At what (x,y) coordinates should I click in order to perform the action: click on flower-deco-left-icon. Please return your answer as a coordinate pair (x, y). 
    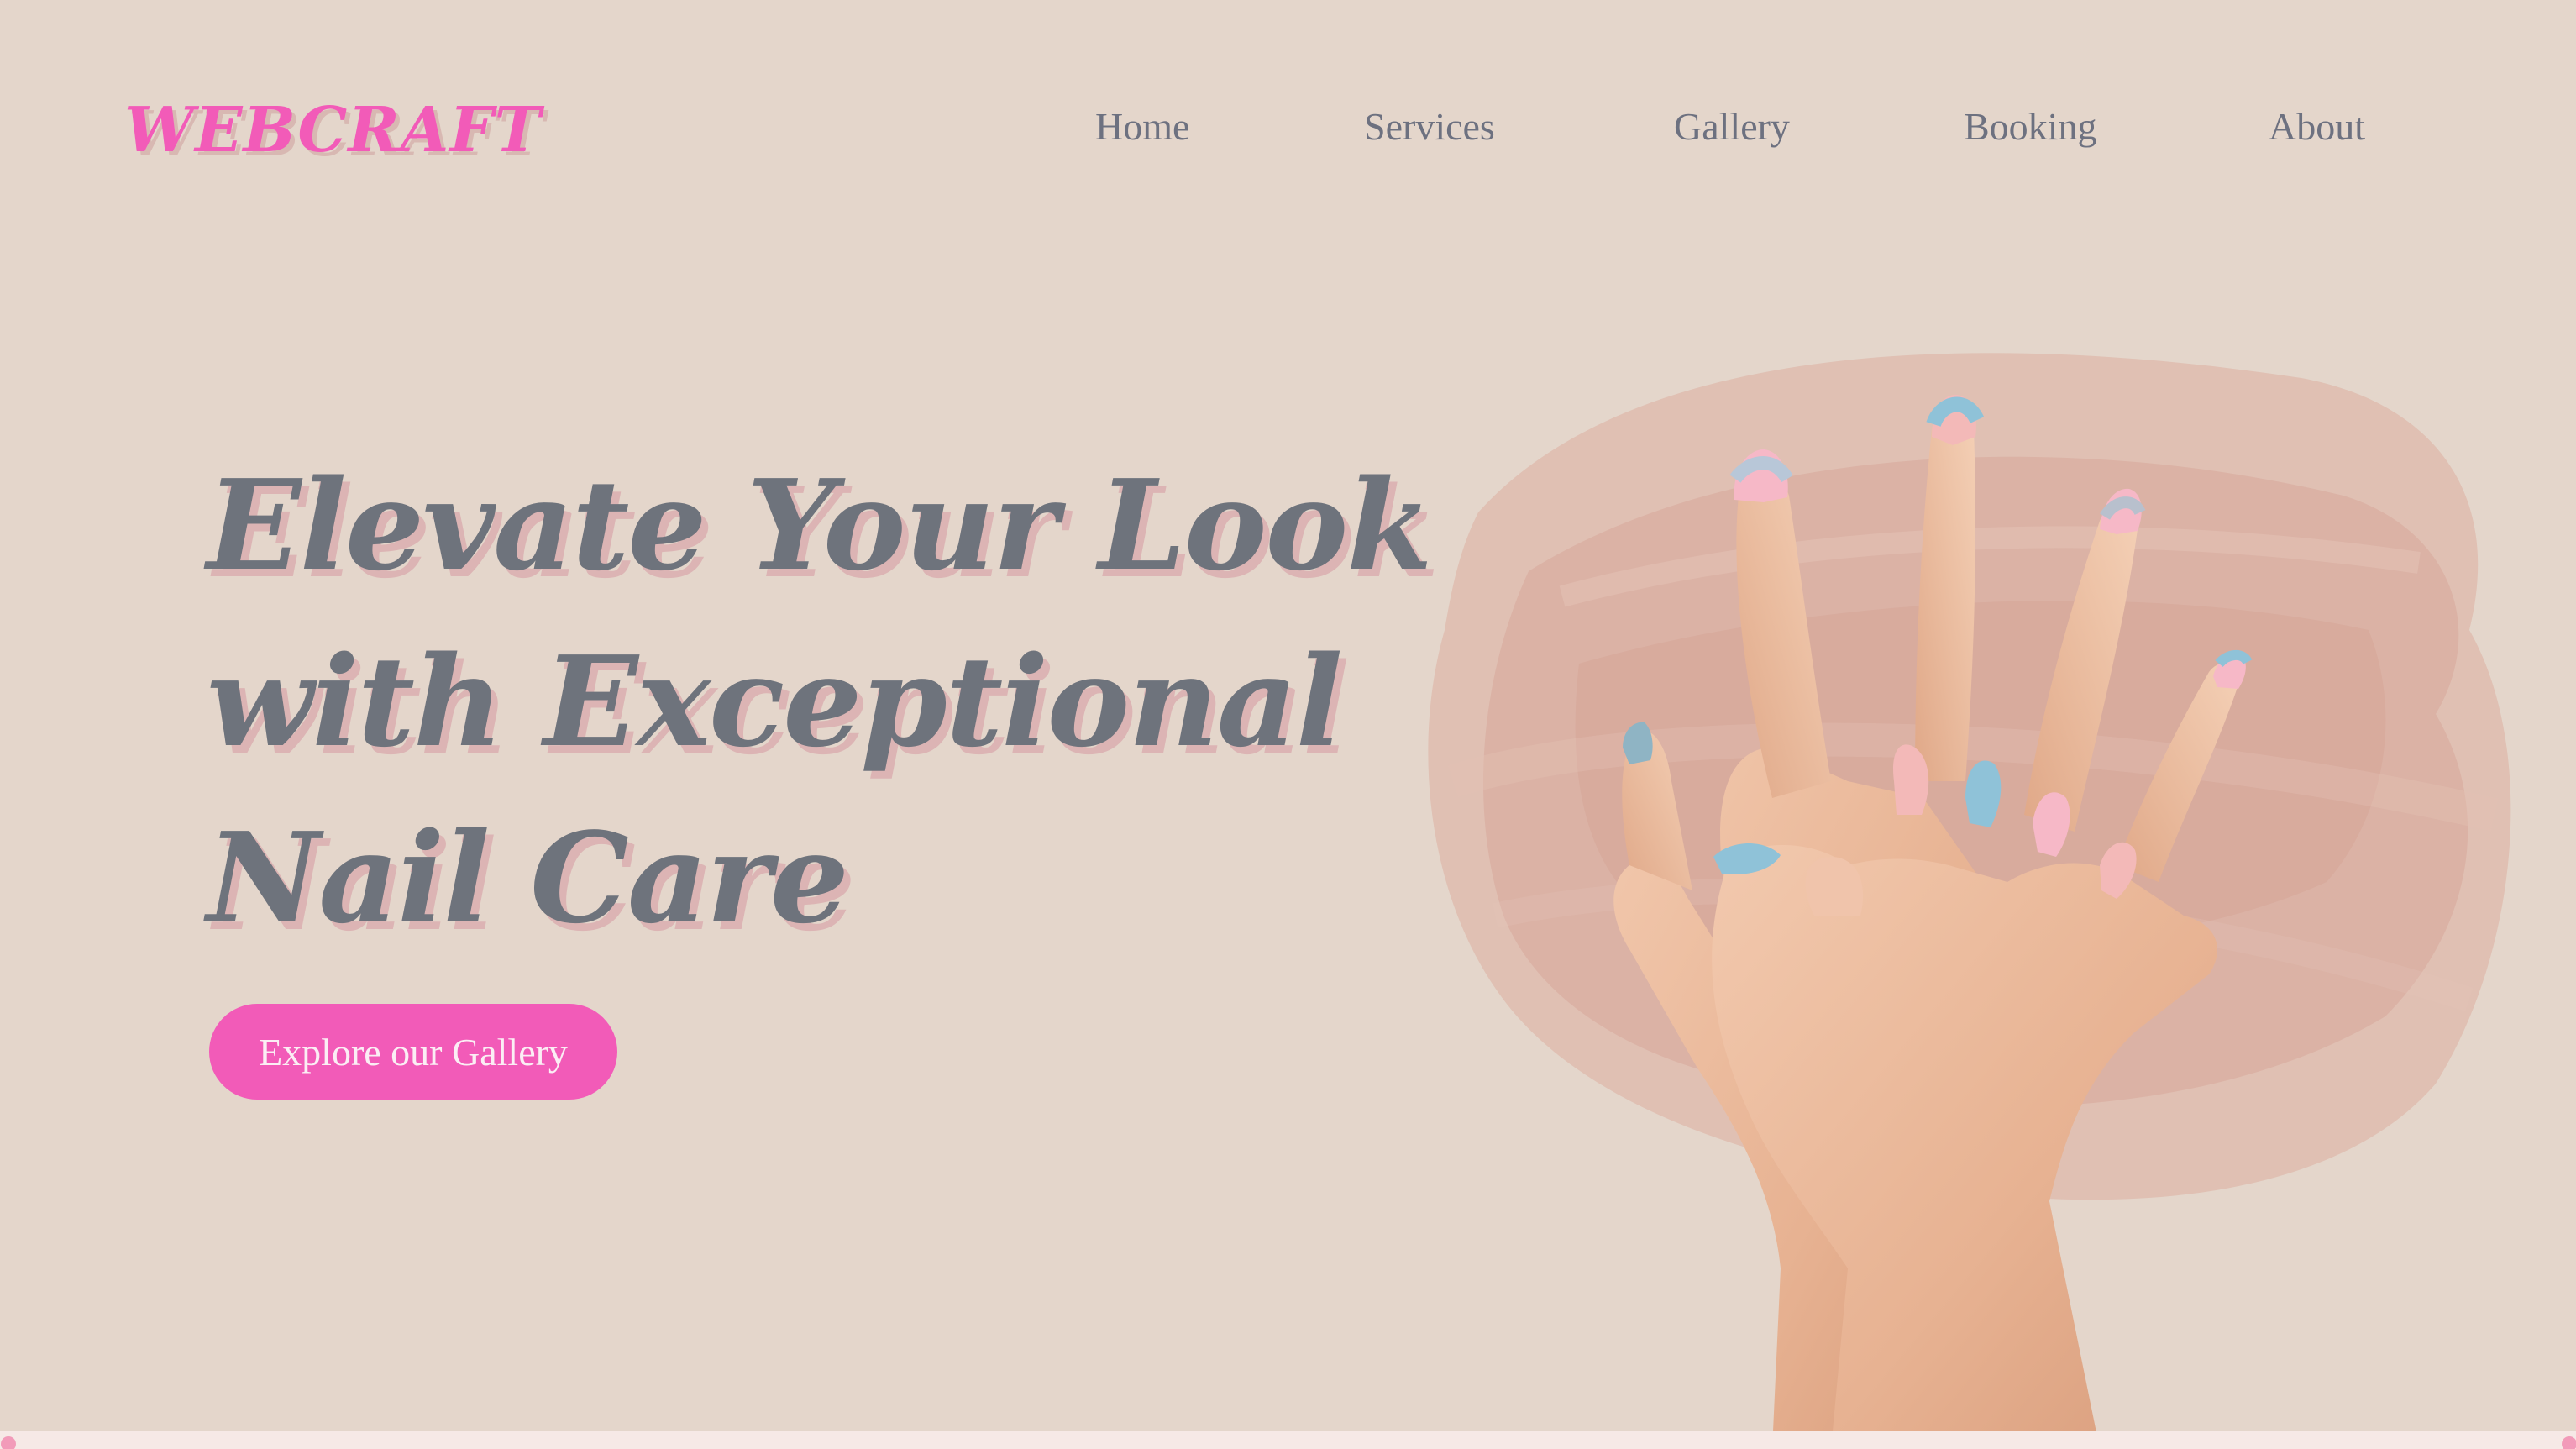
    Looking at the image, I should click on (8, 1442).